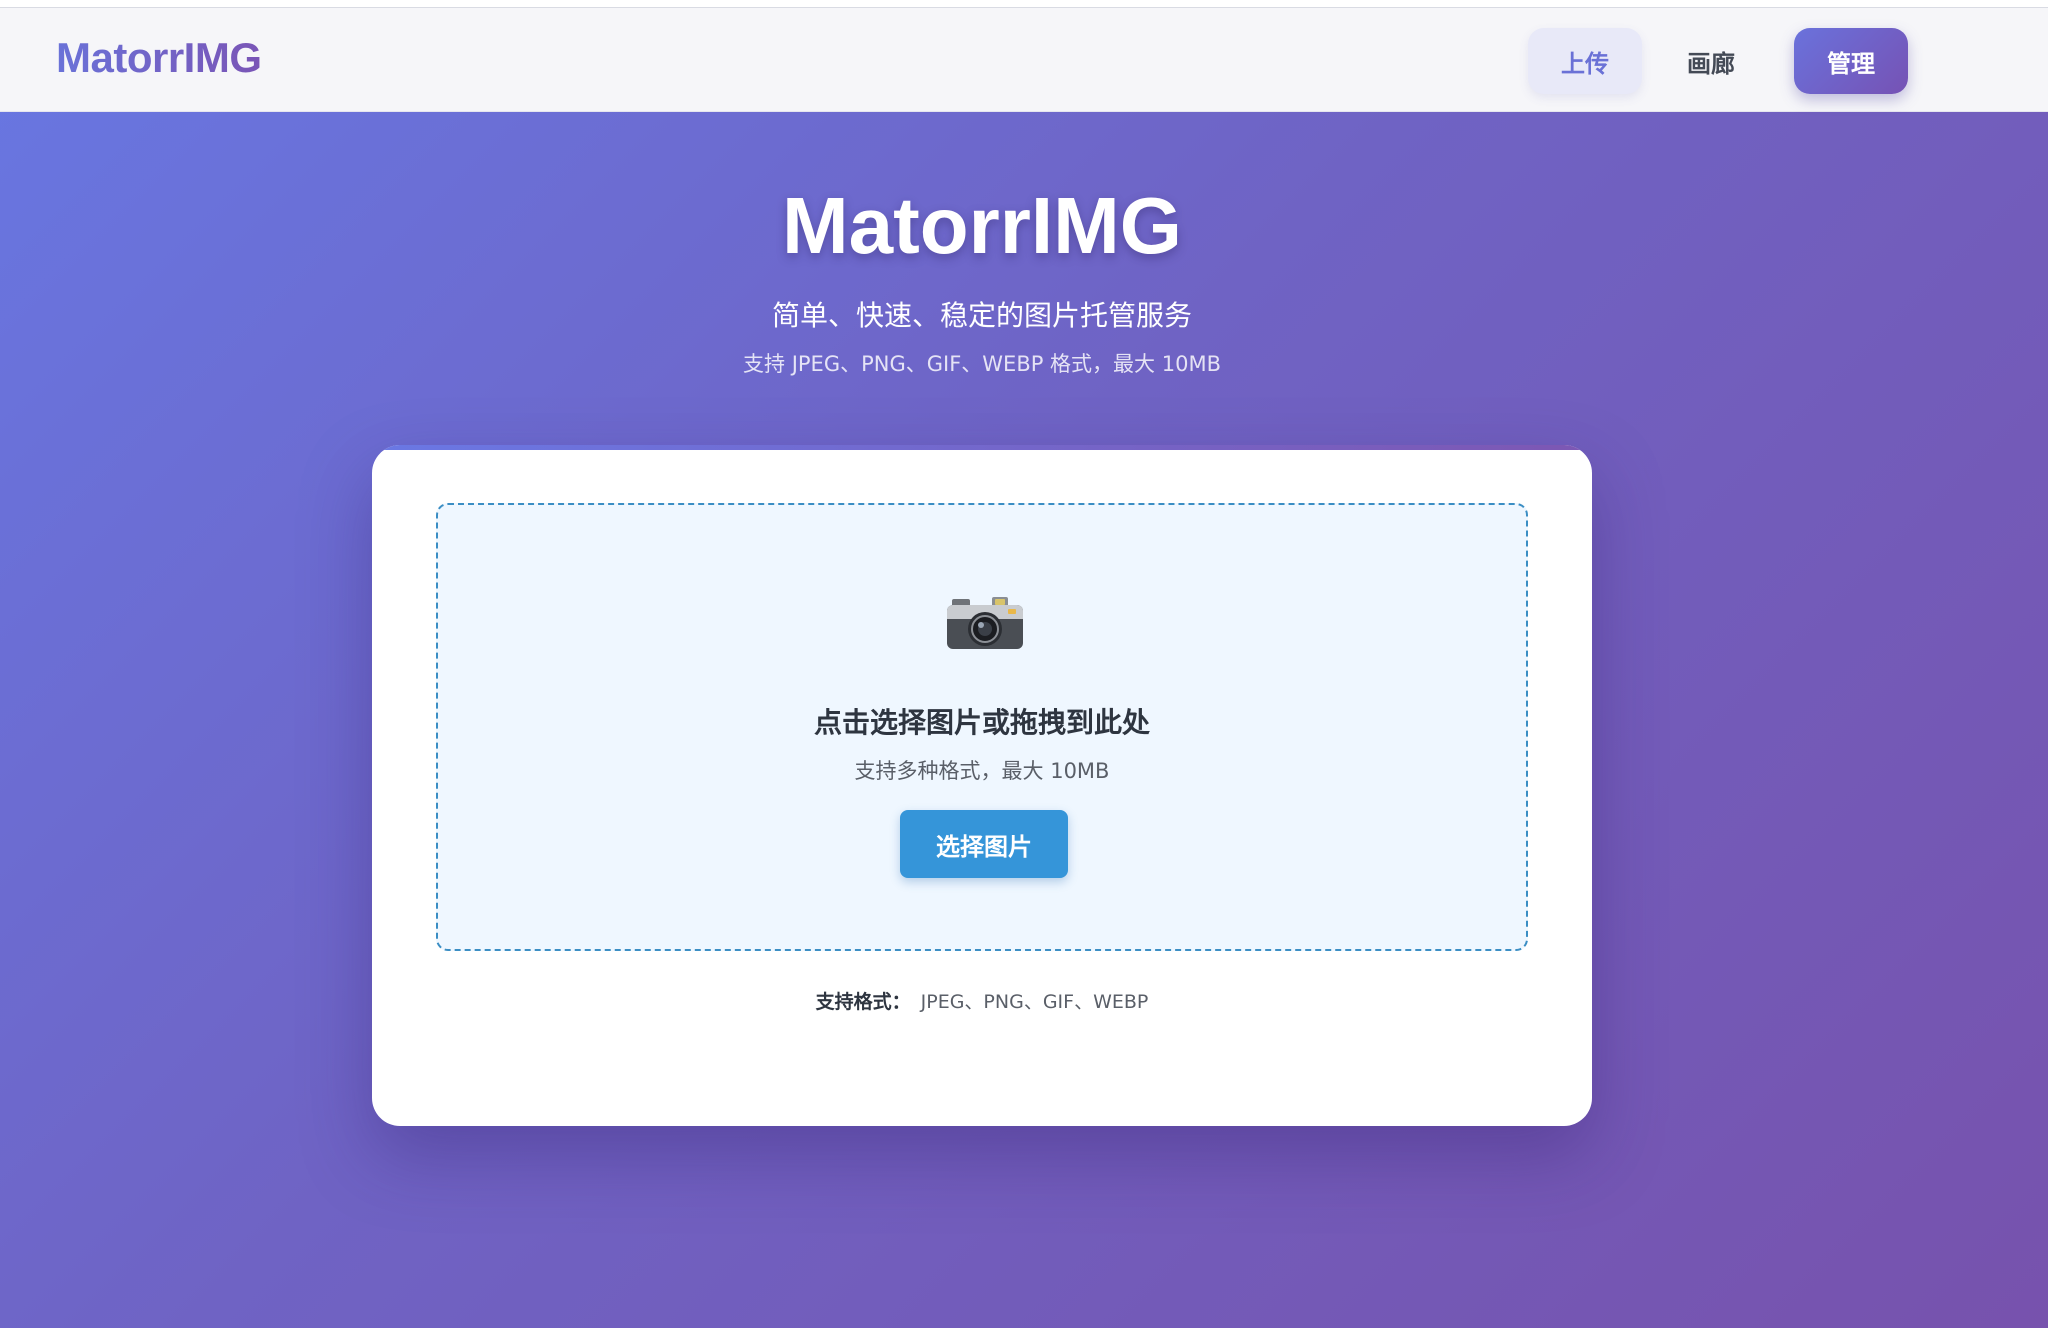 The height and width of the screenshot is (1328, 2048). Describe the element at coordinates (1711, 61) in the screenshot. I see `nav-gallery-button: 画廊` at that location.